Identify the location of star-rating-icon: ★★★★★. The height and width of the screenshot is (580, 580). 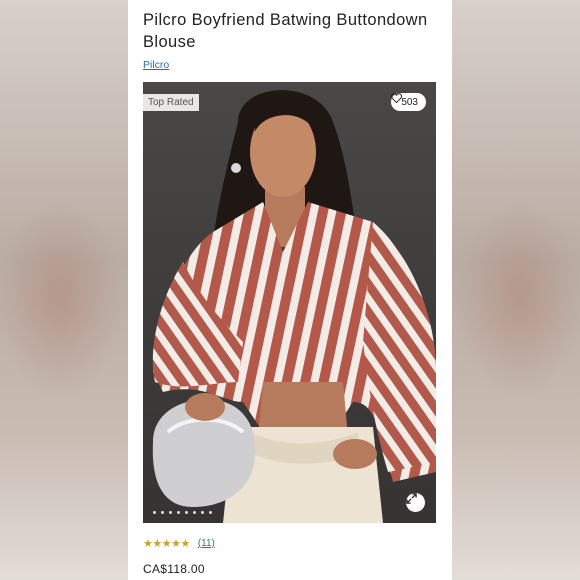
(166, 544).